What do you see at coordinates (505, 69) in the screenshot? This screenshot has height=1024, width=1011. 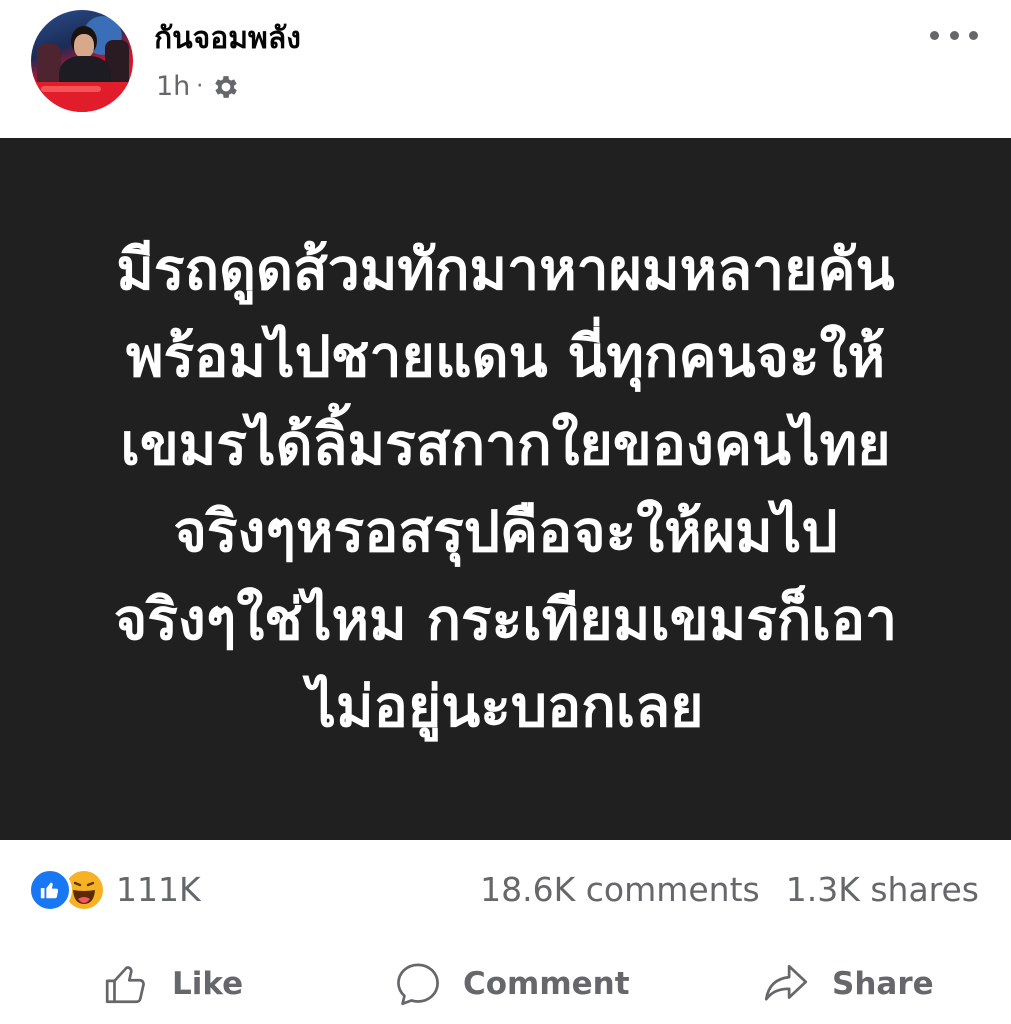 I see `post-header: กันจอมพลัง 1h ·` at bounding box center [505, 69].